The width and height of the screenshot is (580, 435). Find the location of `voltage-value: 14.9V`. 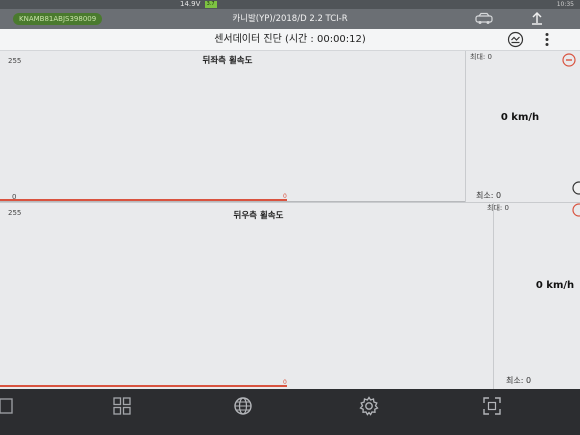

voltage-value: 14.9V is located at coordinates (190, 4).